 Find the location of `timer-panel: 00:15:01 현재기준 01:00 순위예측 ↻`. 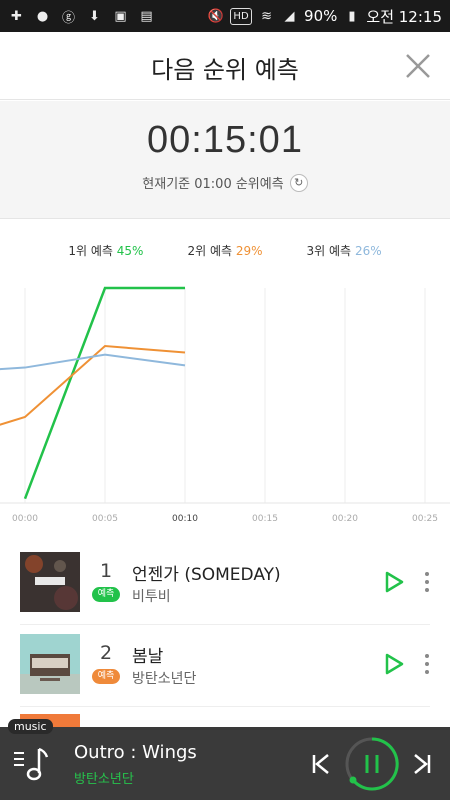

timer-panel: 00:15:01 현재기준 01:00 순위예측 ↻ is located at coordinates (225, 160).